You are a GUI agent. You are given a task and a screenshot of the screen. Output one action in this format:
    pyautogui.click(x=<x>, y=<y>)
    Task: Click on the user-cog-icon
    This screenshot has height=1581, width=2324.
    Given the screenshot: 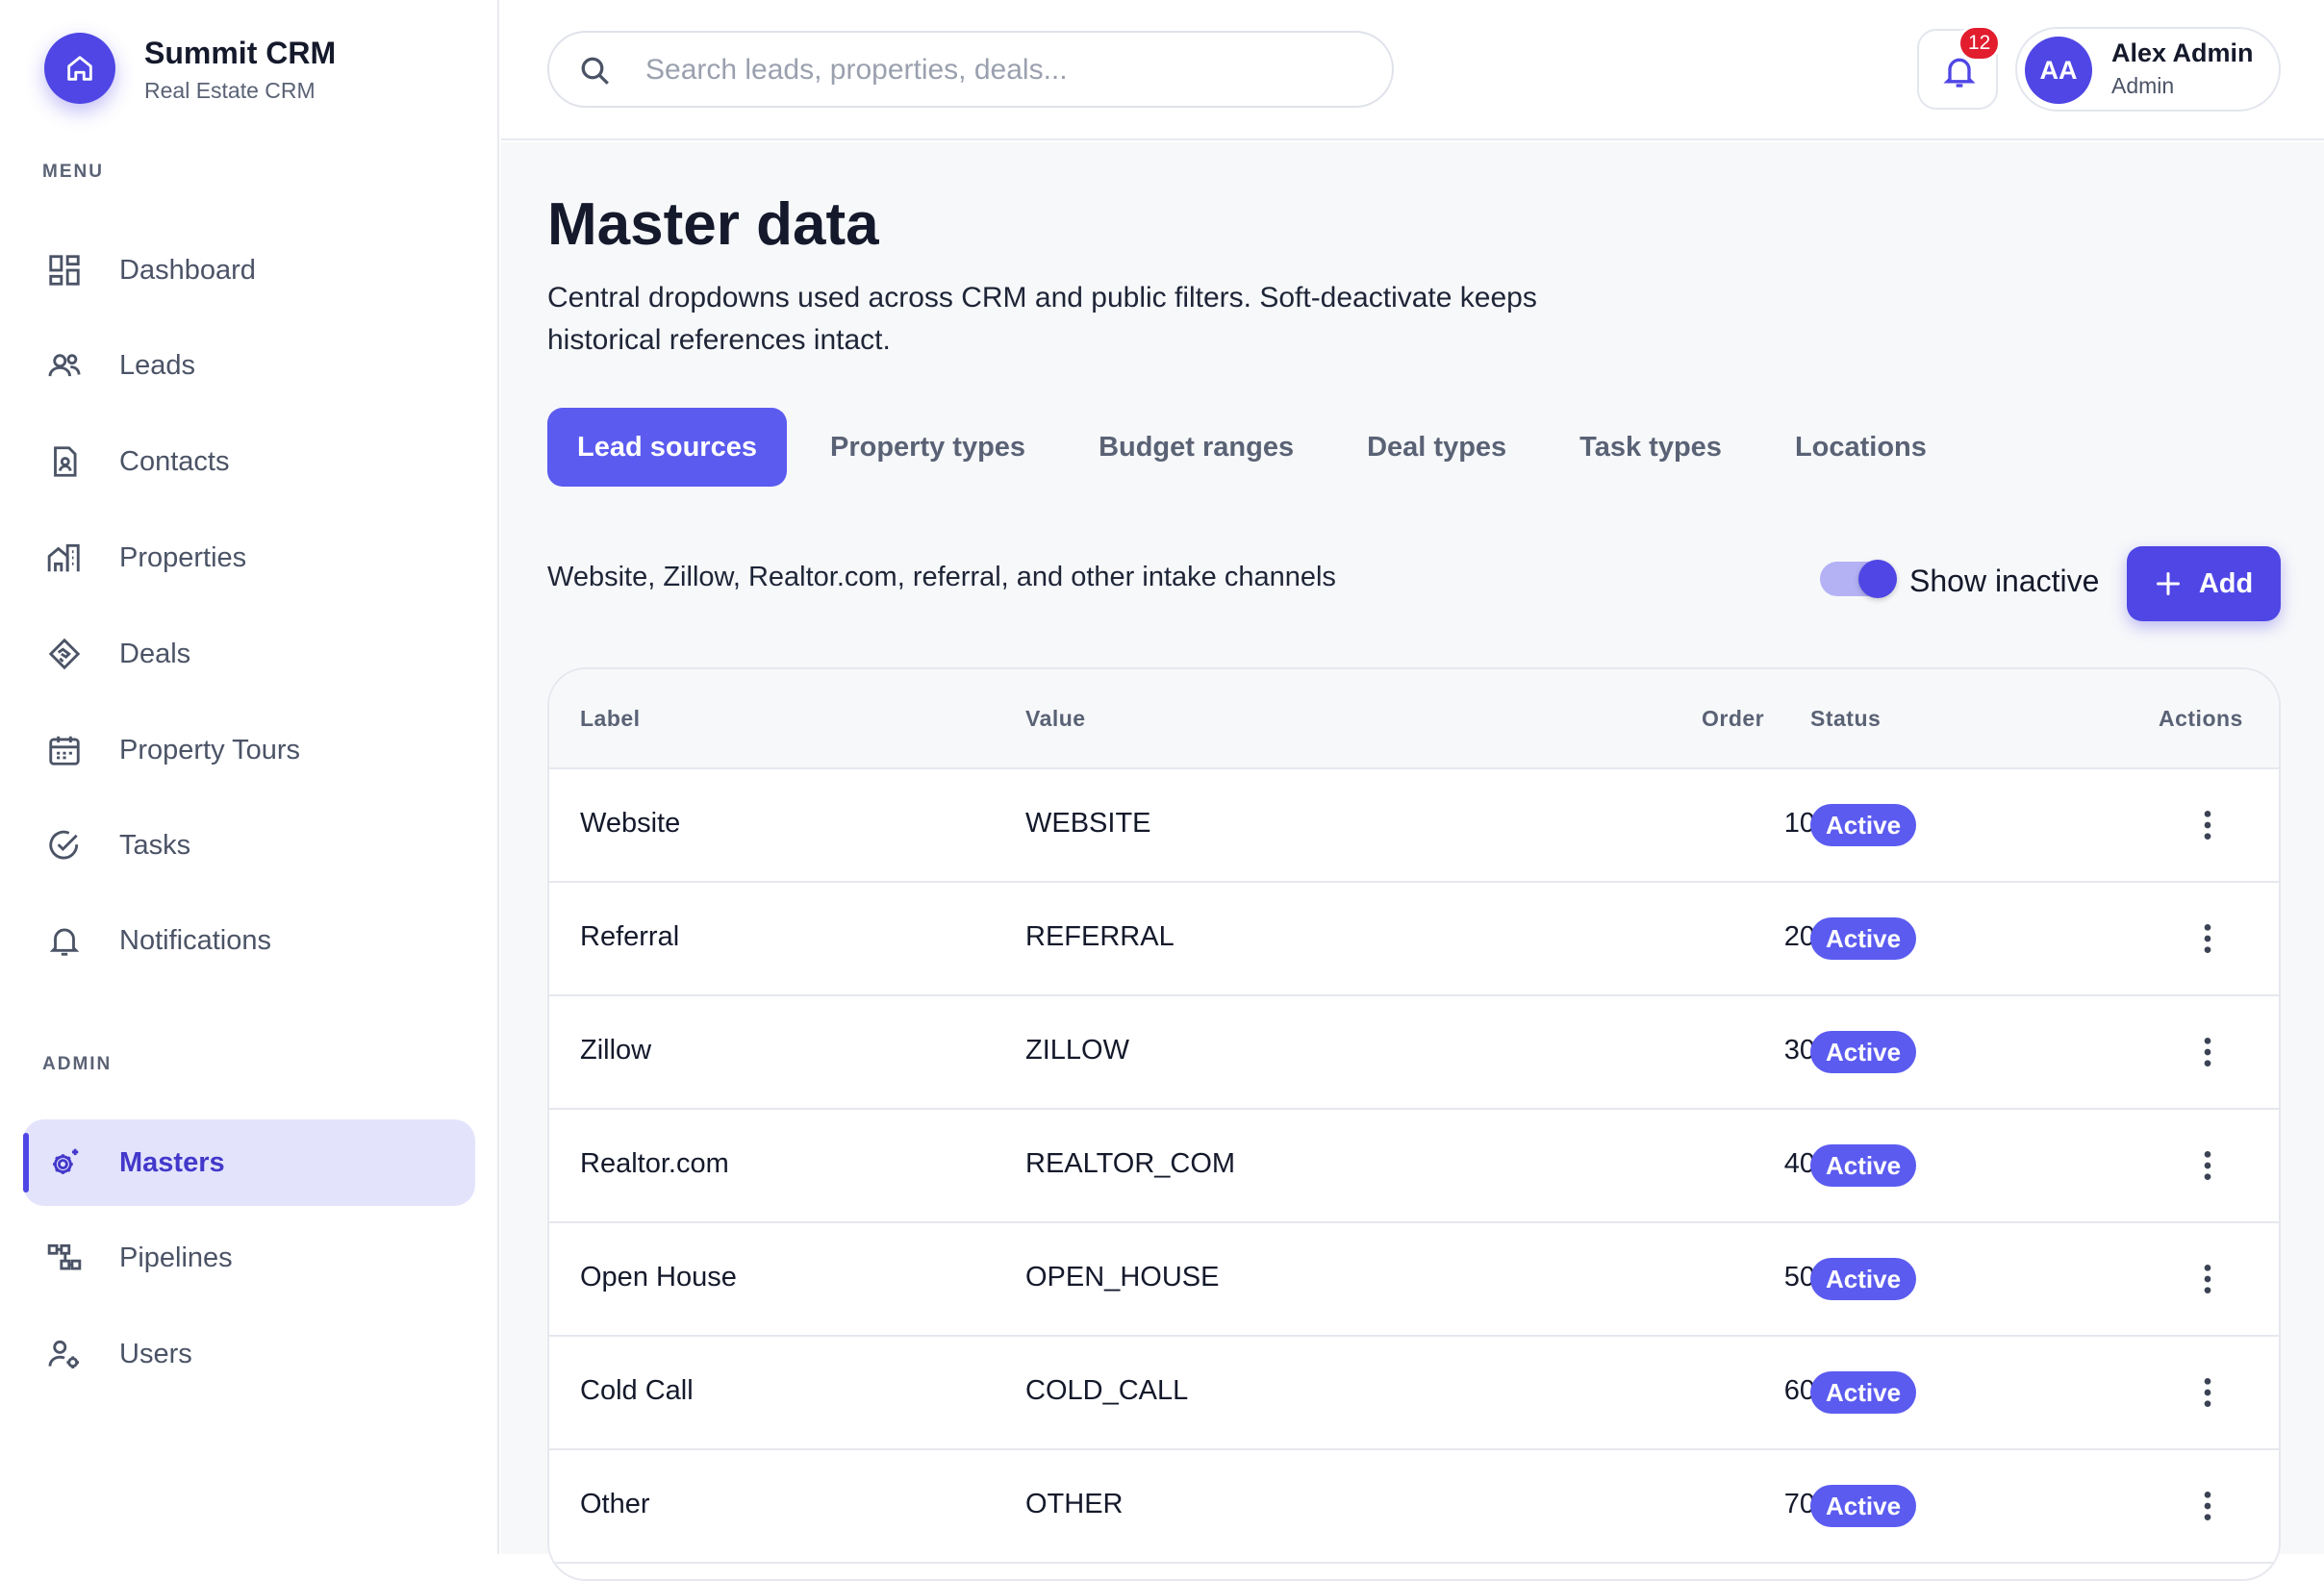 What is the action you would take?
    pyautogui.click(x=64, y=1354)
    